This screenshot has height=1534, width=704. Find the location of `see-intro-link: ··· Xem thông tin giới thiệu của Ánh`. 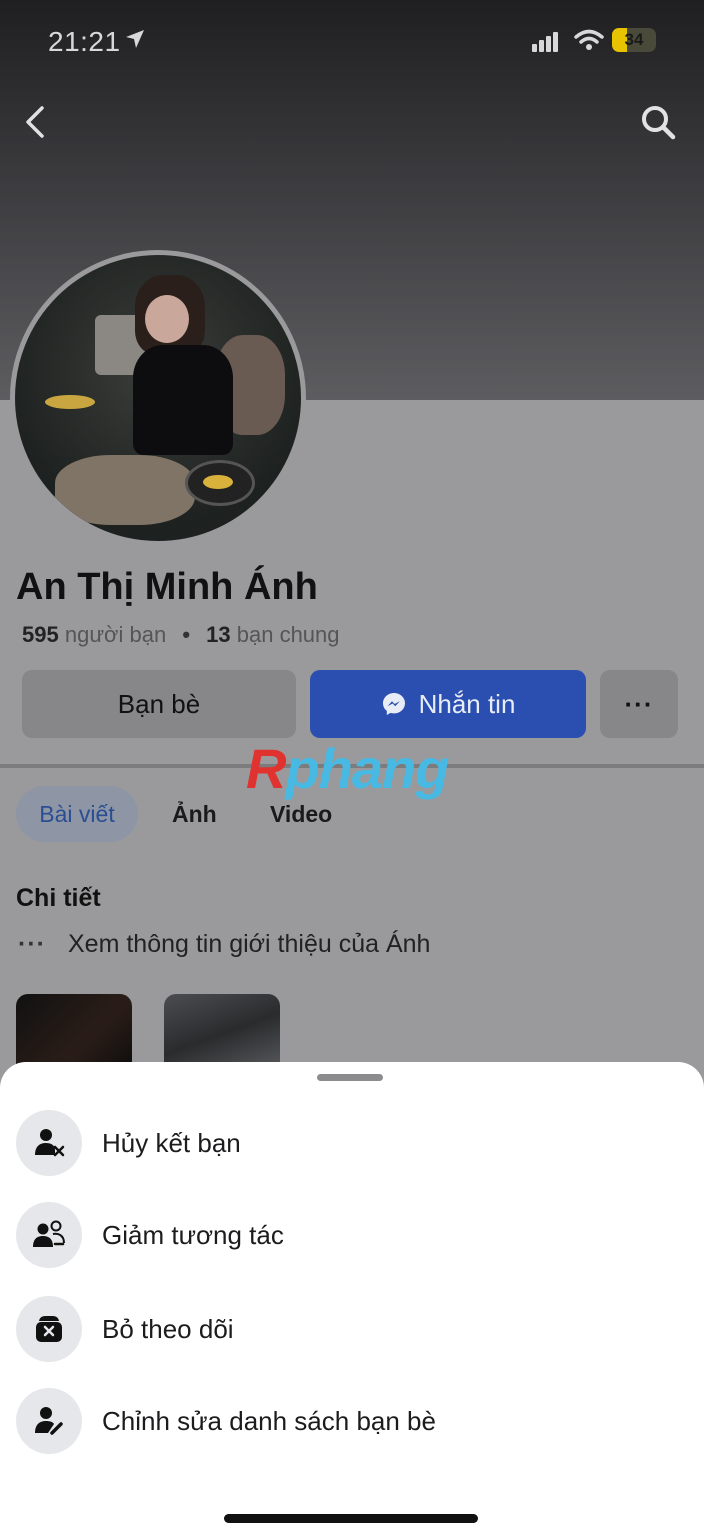

see-intro-link: ··· Xem thông tin giới thiệu của Ánh is located at coordinates (224, 944).